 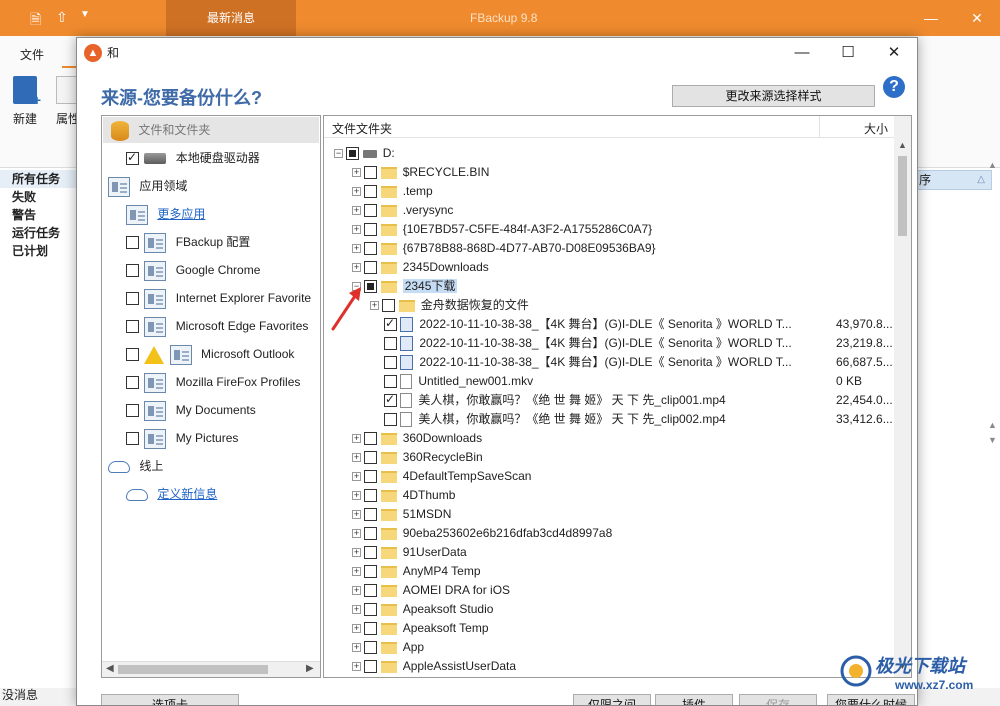 I want to click on folder-node: + 91UserData, so click(x=409, y=552).